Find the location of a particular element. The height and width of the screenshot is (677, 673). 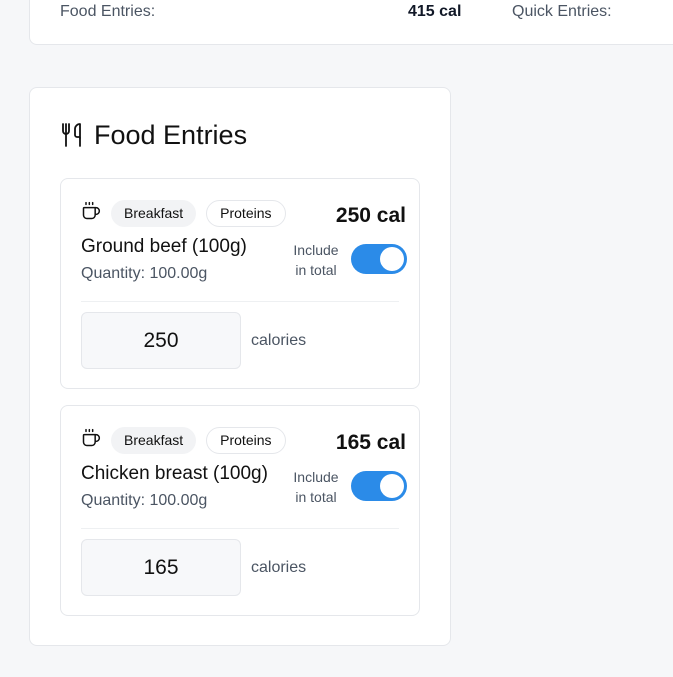

utensils-icon is located at coordinates (72, 135).